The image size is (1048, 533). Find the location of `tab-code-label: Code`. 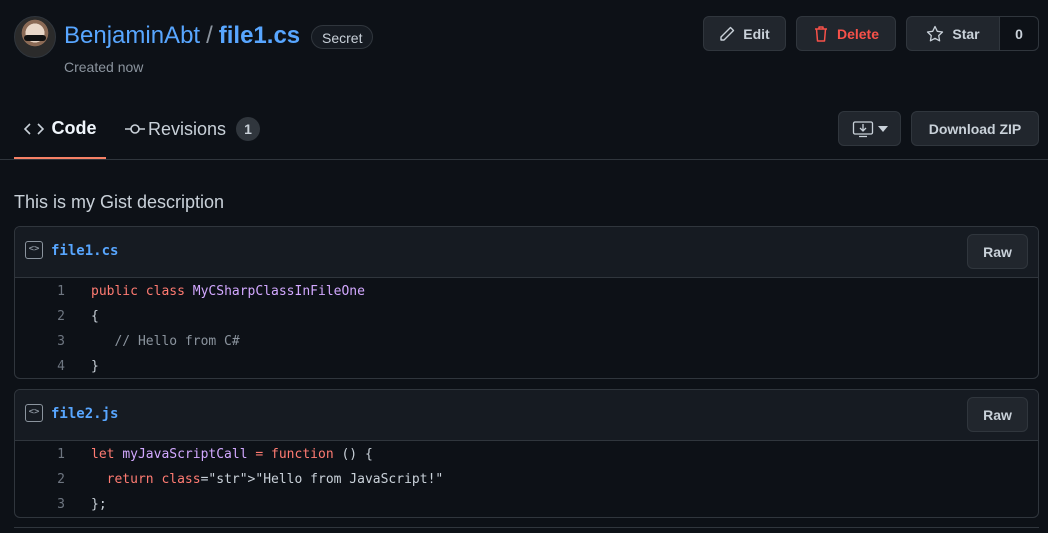

tab-code-label: Code is located at coordinates (74, 128).